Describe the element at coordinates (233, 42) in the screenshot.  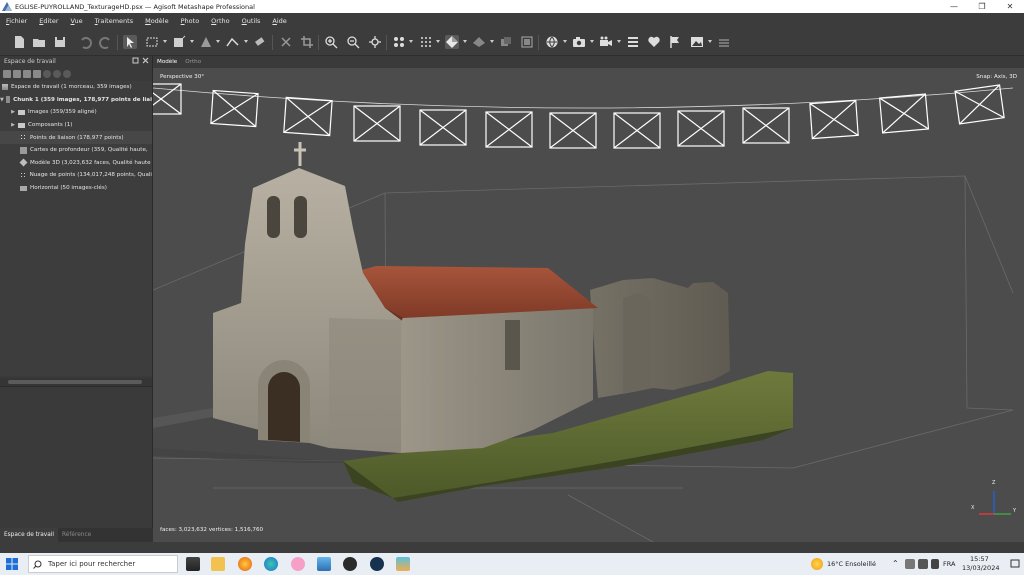
I see `draw-polyline-icon` at that location.